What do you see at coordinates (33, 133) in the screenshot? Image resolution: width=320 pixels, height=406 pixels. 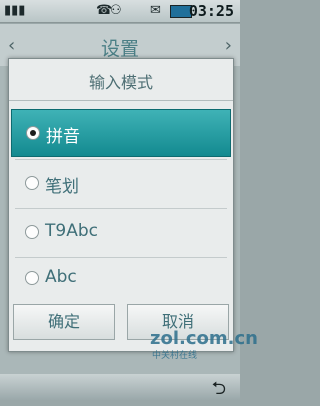 I see `radio-selected-icon` at bounding box center [33, 133].